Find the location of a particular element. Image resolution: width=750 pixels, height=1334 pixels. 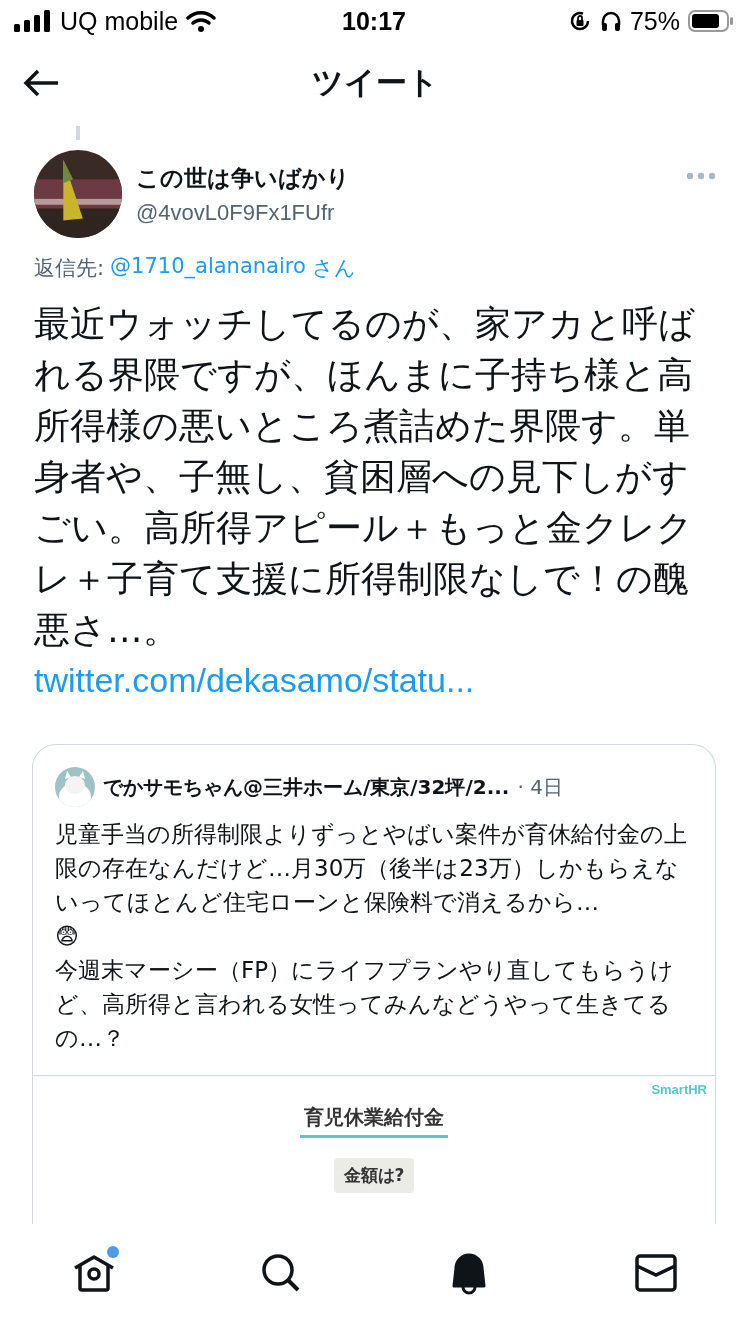

battery-icon is located at coordinates (711, 21).